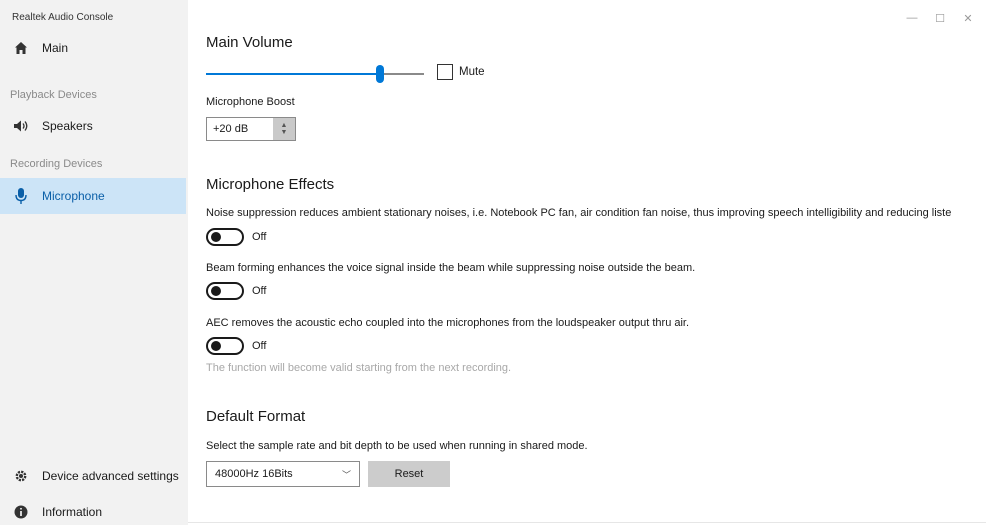  I want to click on mic-boost-value: +20 dB, so click(231, 129).